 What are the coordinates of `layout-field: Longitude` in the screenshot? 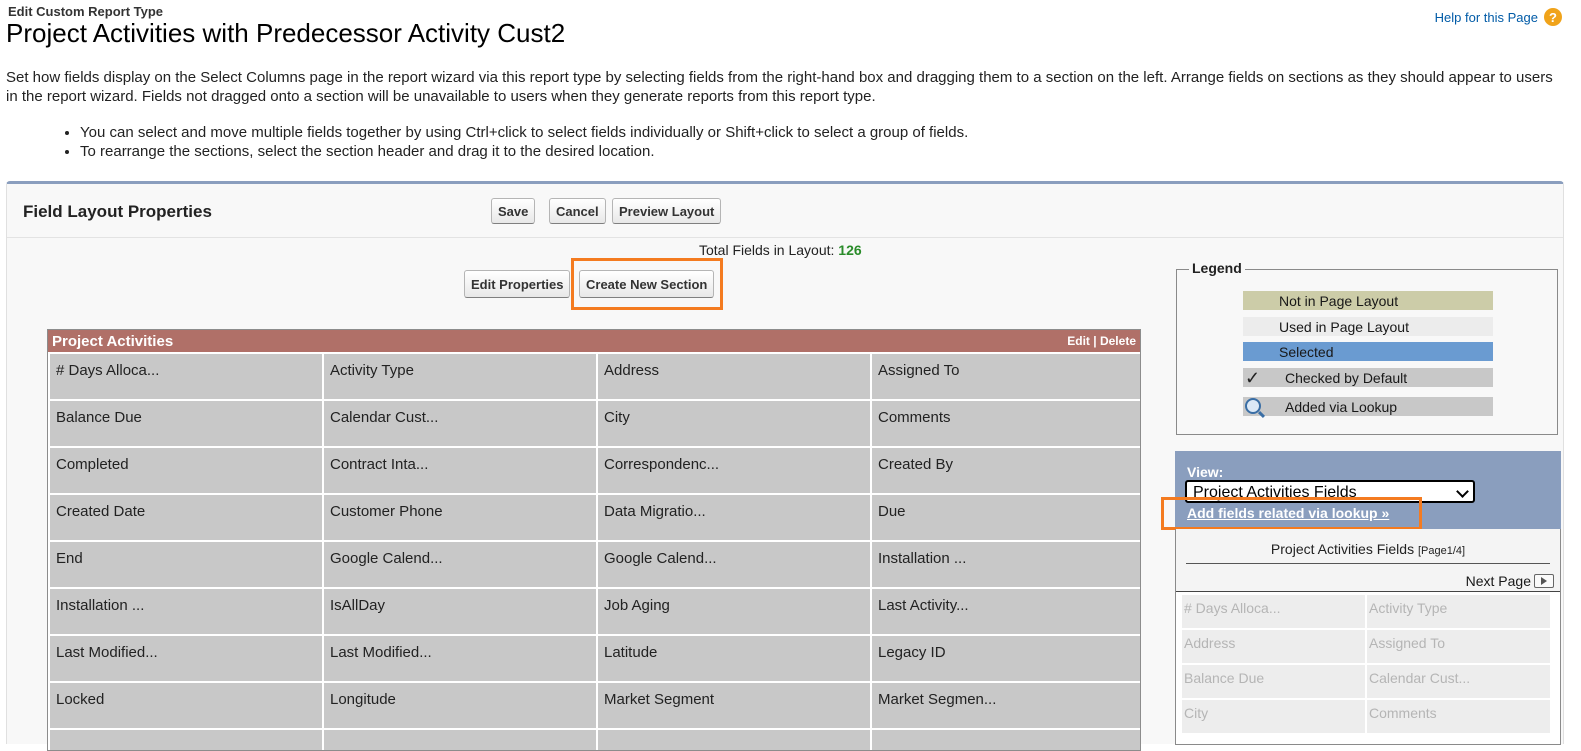 It's located at (460, 705).